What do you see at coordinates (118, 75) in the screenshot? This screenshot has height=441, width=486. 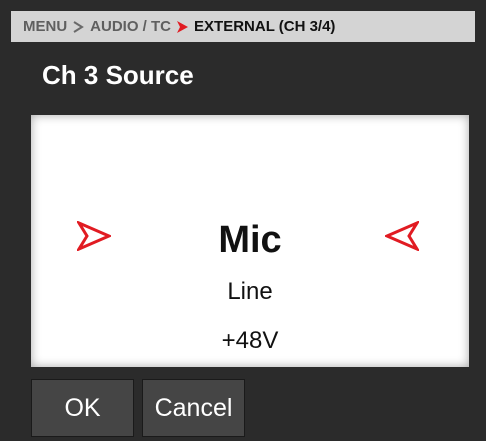 I see `page-title: Ch 3 Source` at bounding box center [118, 75].